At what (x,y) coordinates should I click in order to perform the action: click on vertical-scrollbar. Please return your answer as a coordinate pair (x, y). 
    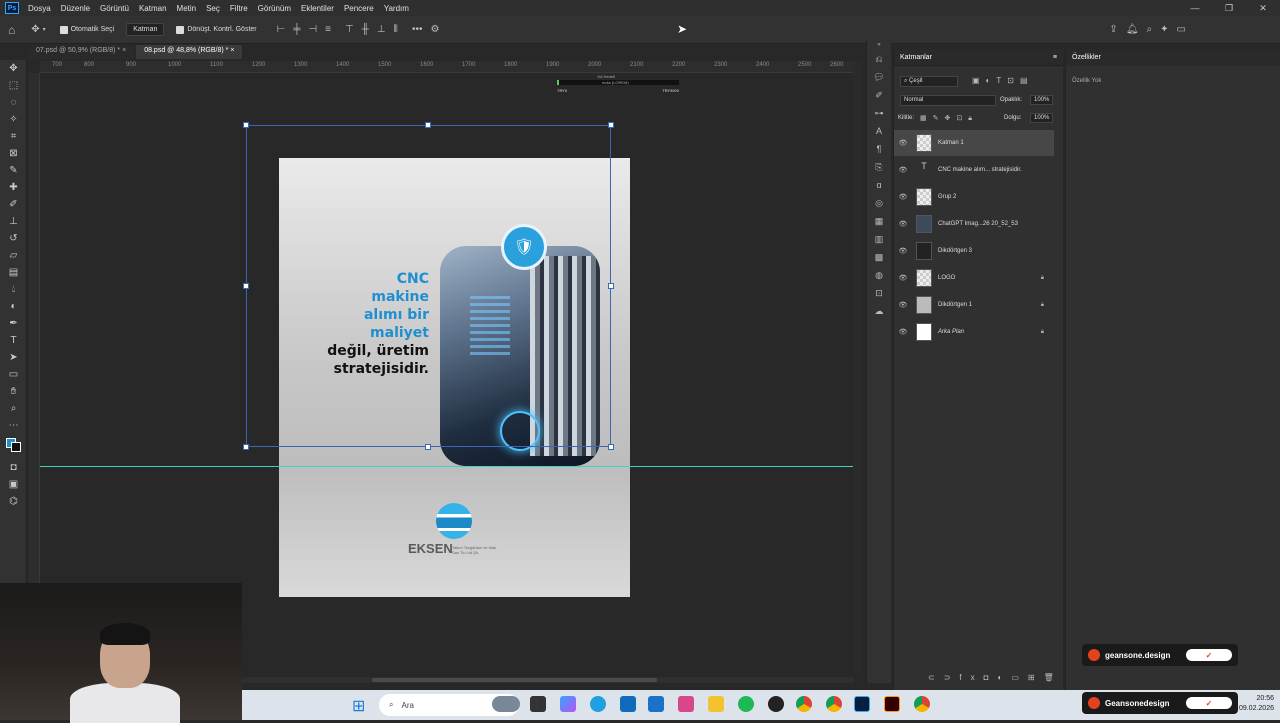
    Looking at the image, I should click on (857, 367).